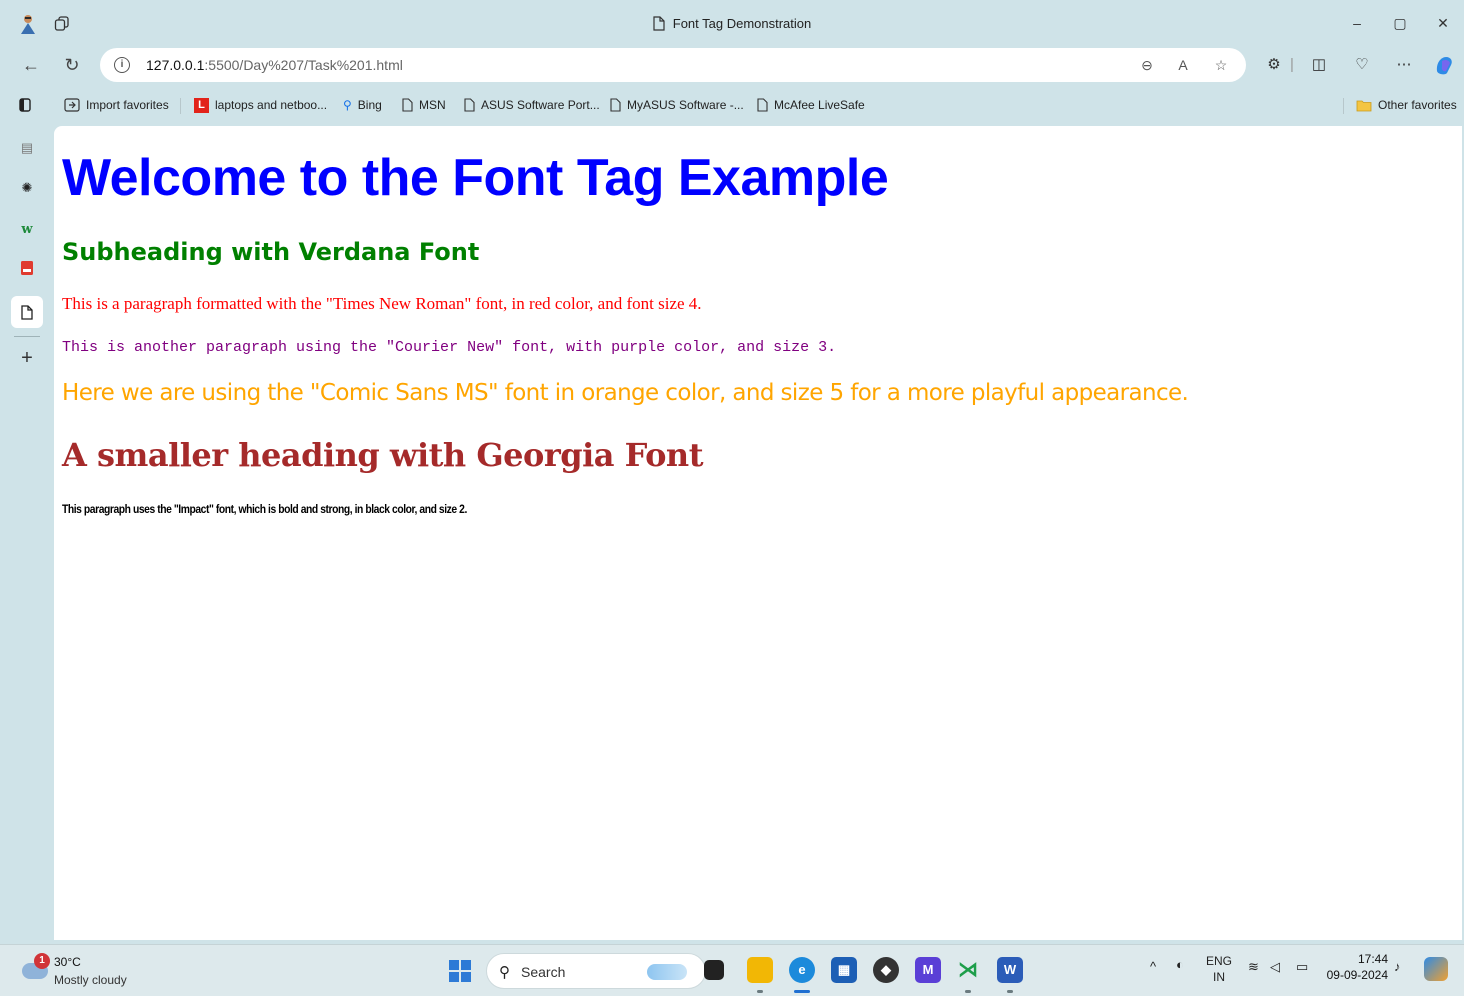 The height and width of the screenshot is (996, 1464). Describe the element at coordinates (271, 252) in the screenshot. I see `subheading-verdana: Subheading with Verdana Font` at that location.